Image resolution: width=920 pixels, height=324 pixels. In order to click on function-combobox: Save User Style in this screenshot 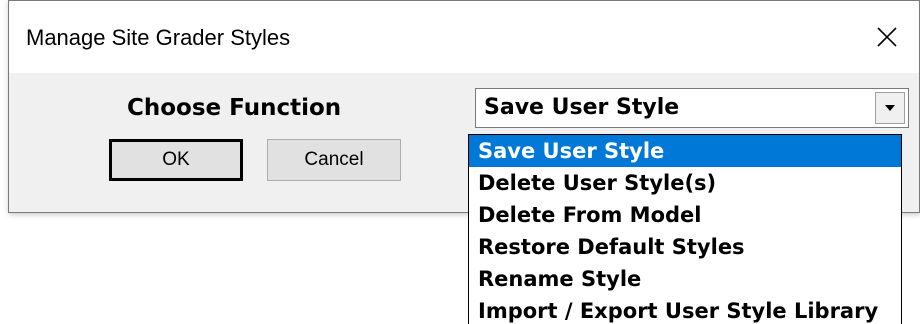, I will do `click(692, 108)`.